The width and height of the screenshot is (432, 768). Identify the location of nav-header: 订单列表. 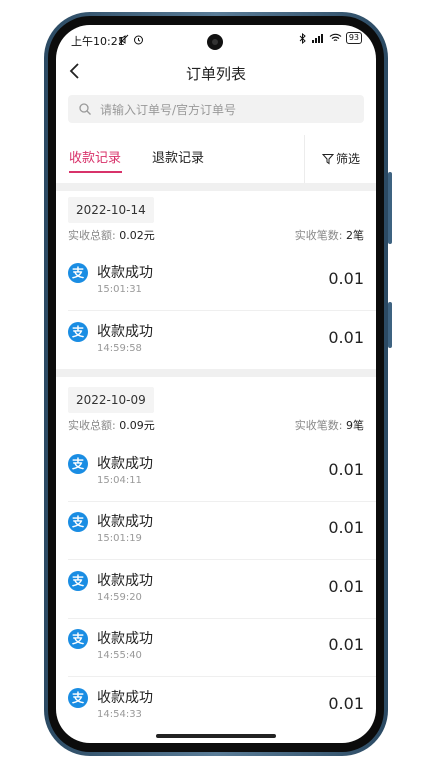
(216, 73).